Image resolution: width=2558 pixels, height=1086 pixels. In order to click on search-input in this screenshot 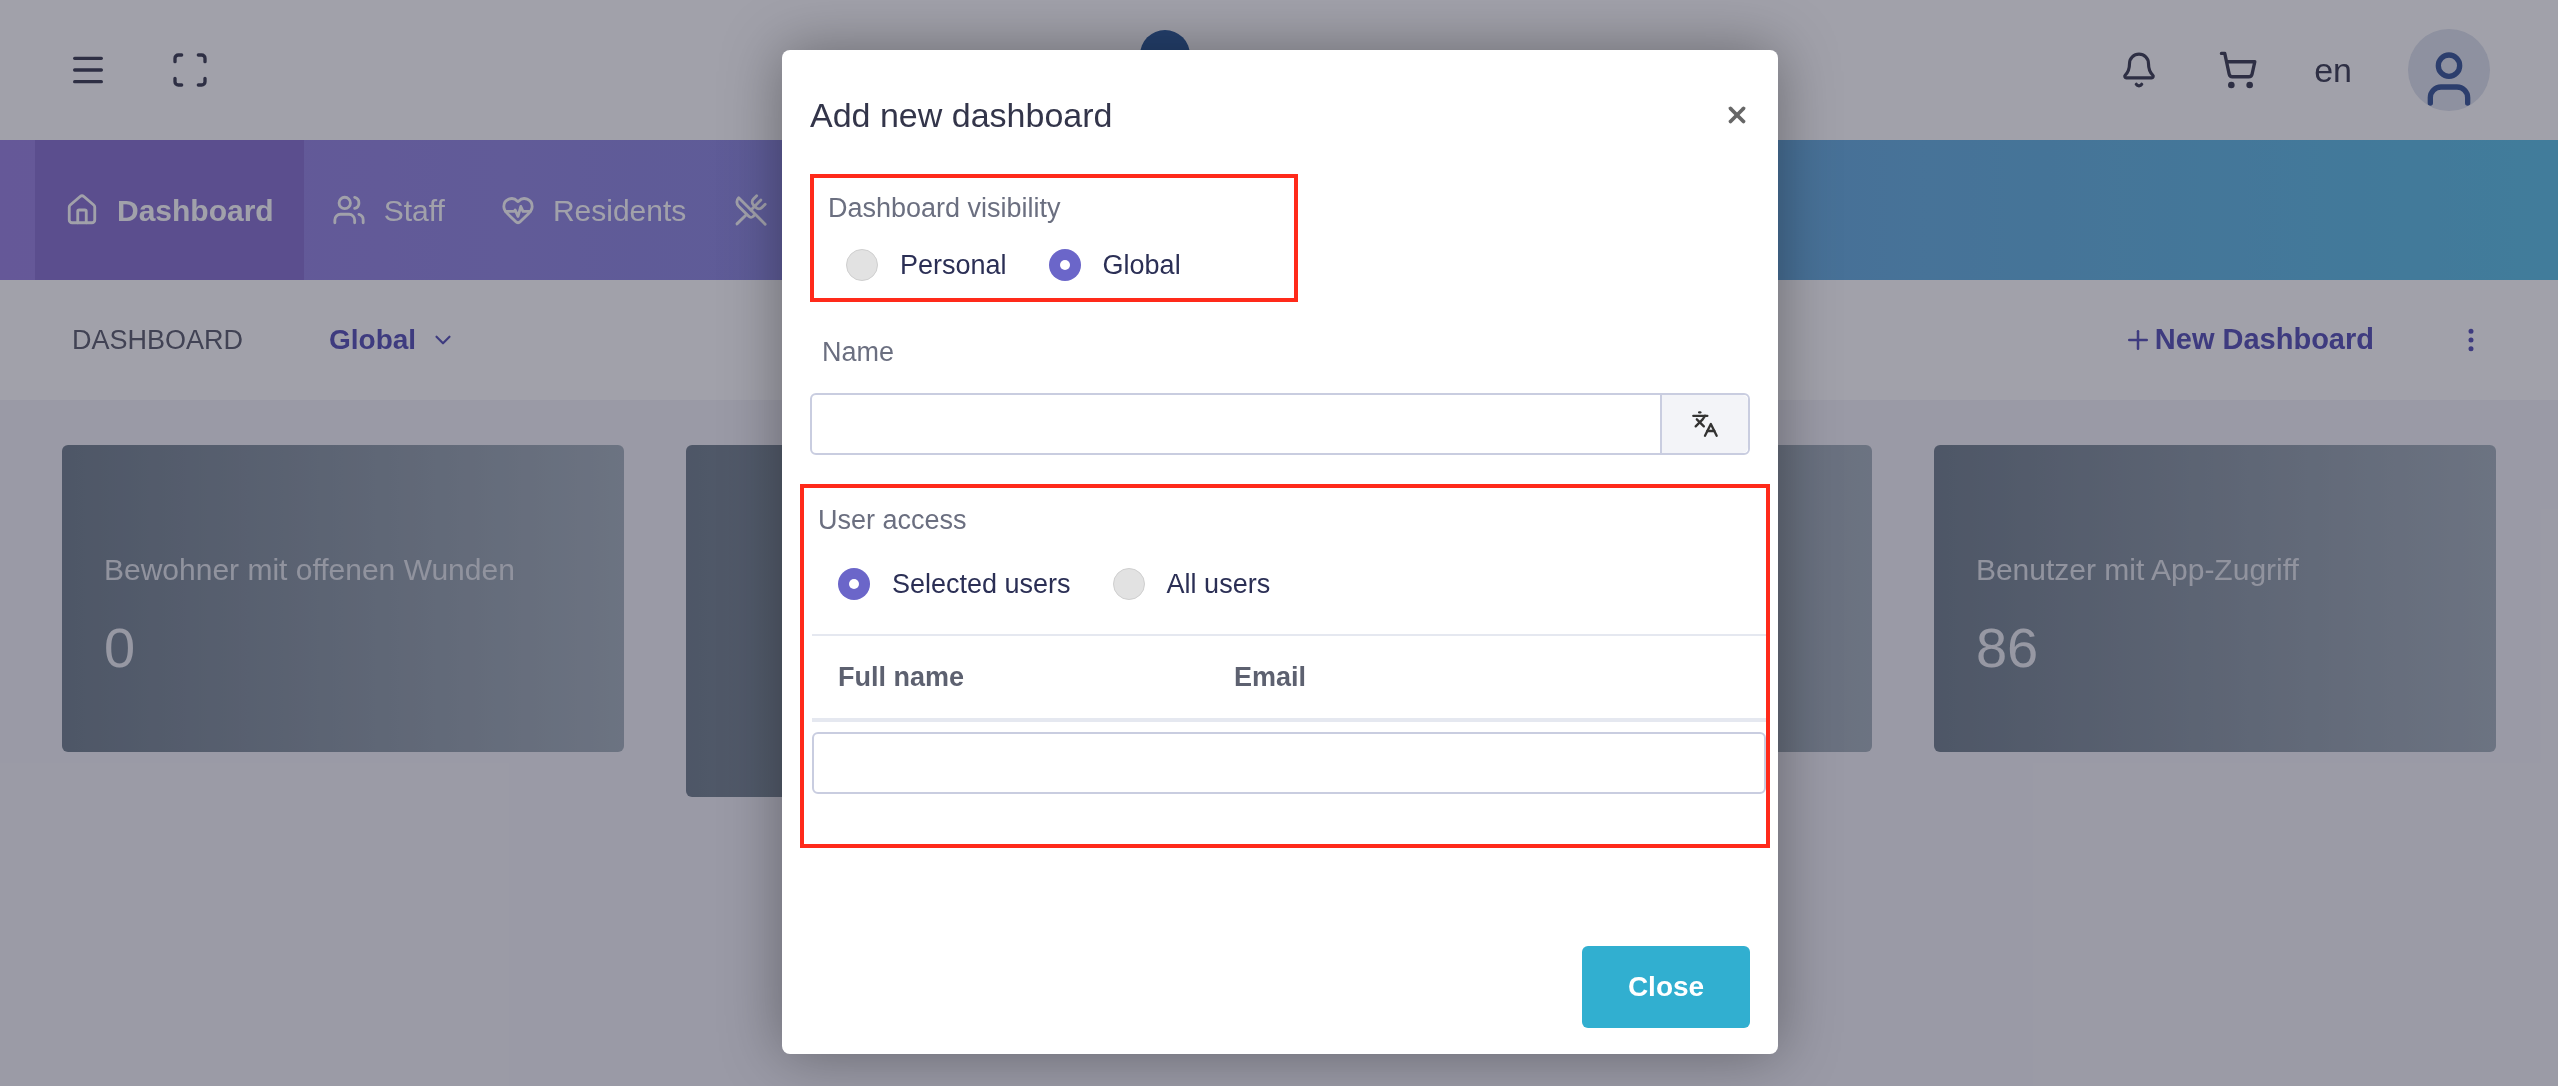, I will do `click(1289, 763)`.